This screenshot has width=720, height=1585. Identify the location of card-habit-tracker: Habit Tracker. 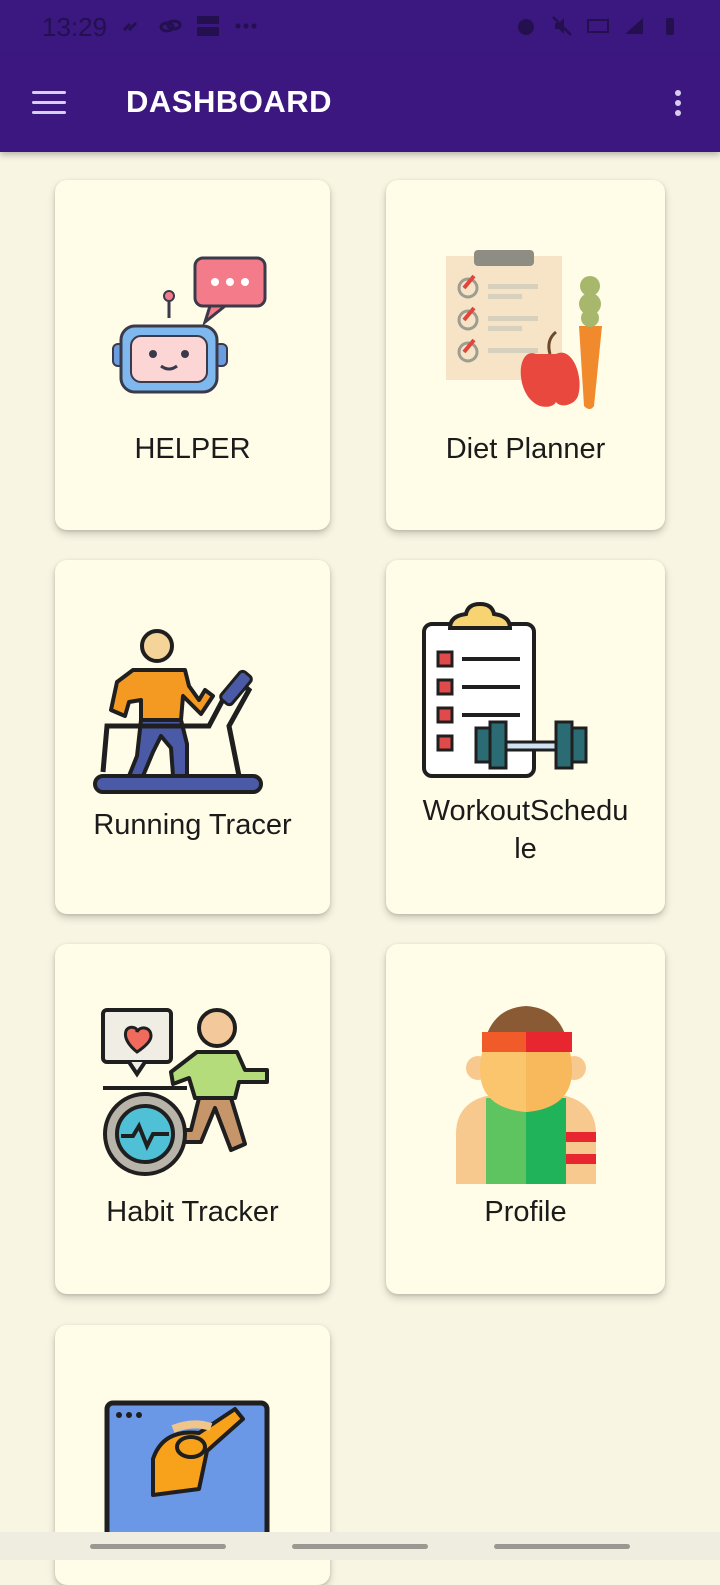
(192, 1119).